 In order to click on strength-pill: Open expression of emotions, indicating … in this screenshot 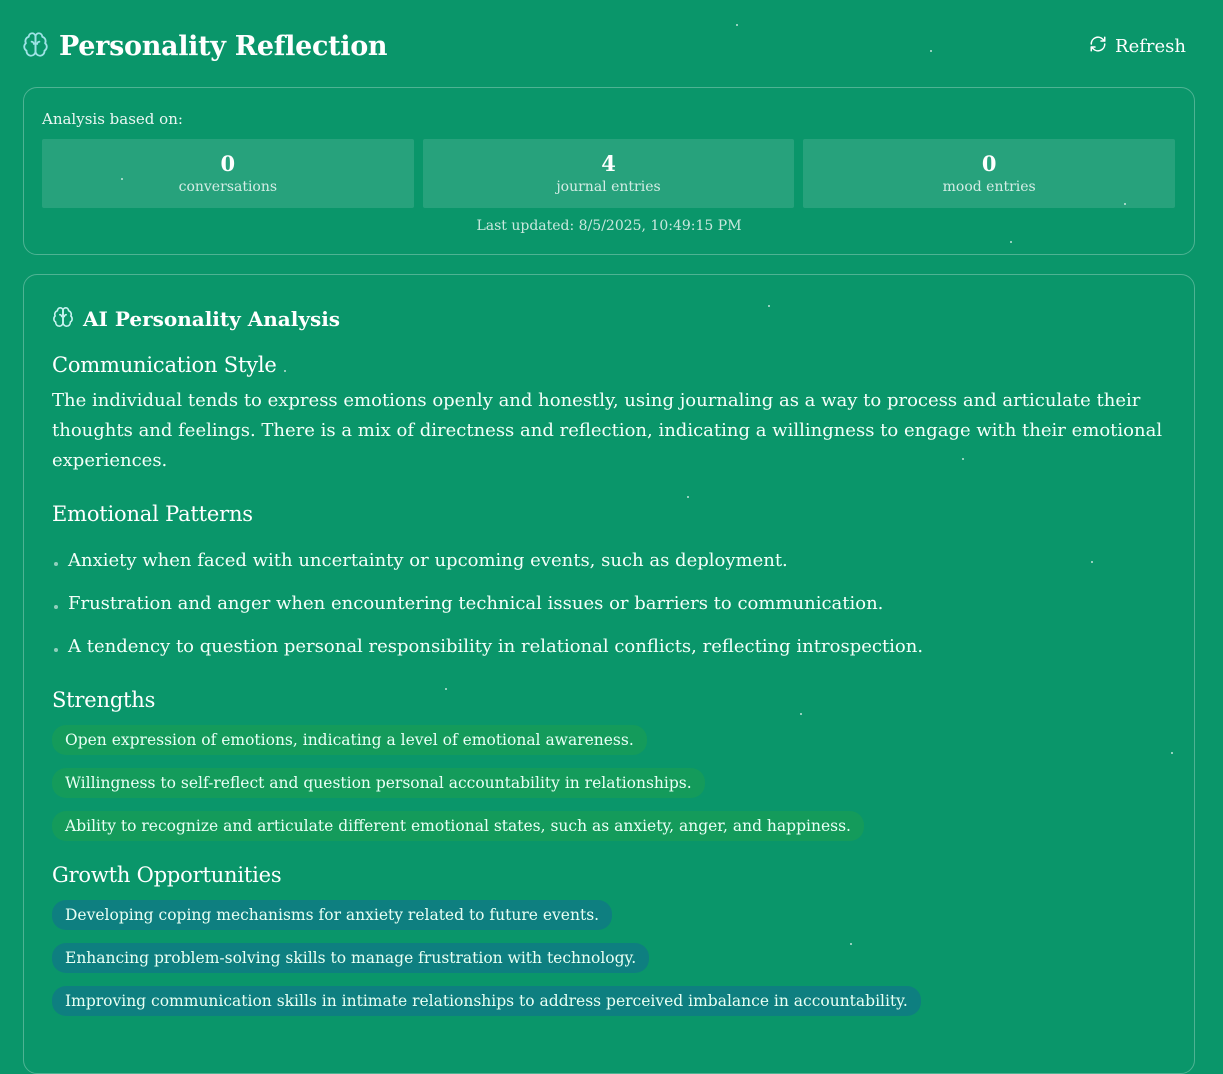, I will do `click(349, 740)`.